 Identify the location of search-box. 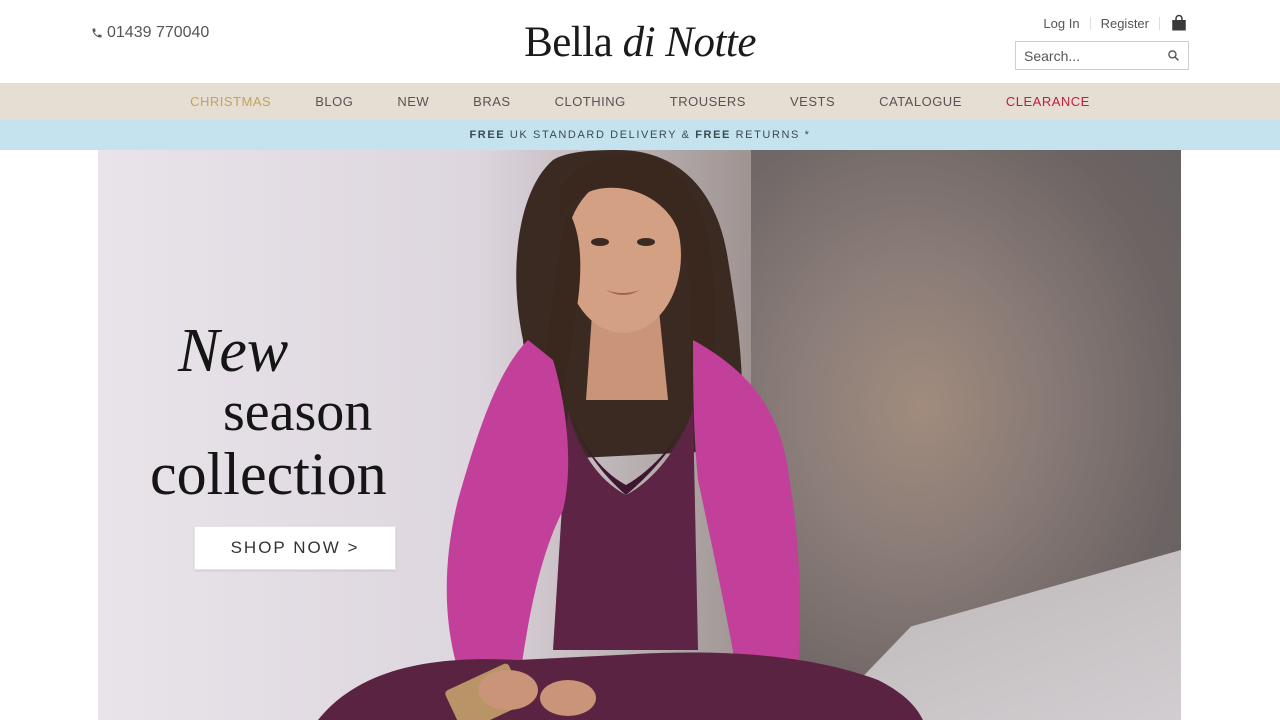
(1102, 55).